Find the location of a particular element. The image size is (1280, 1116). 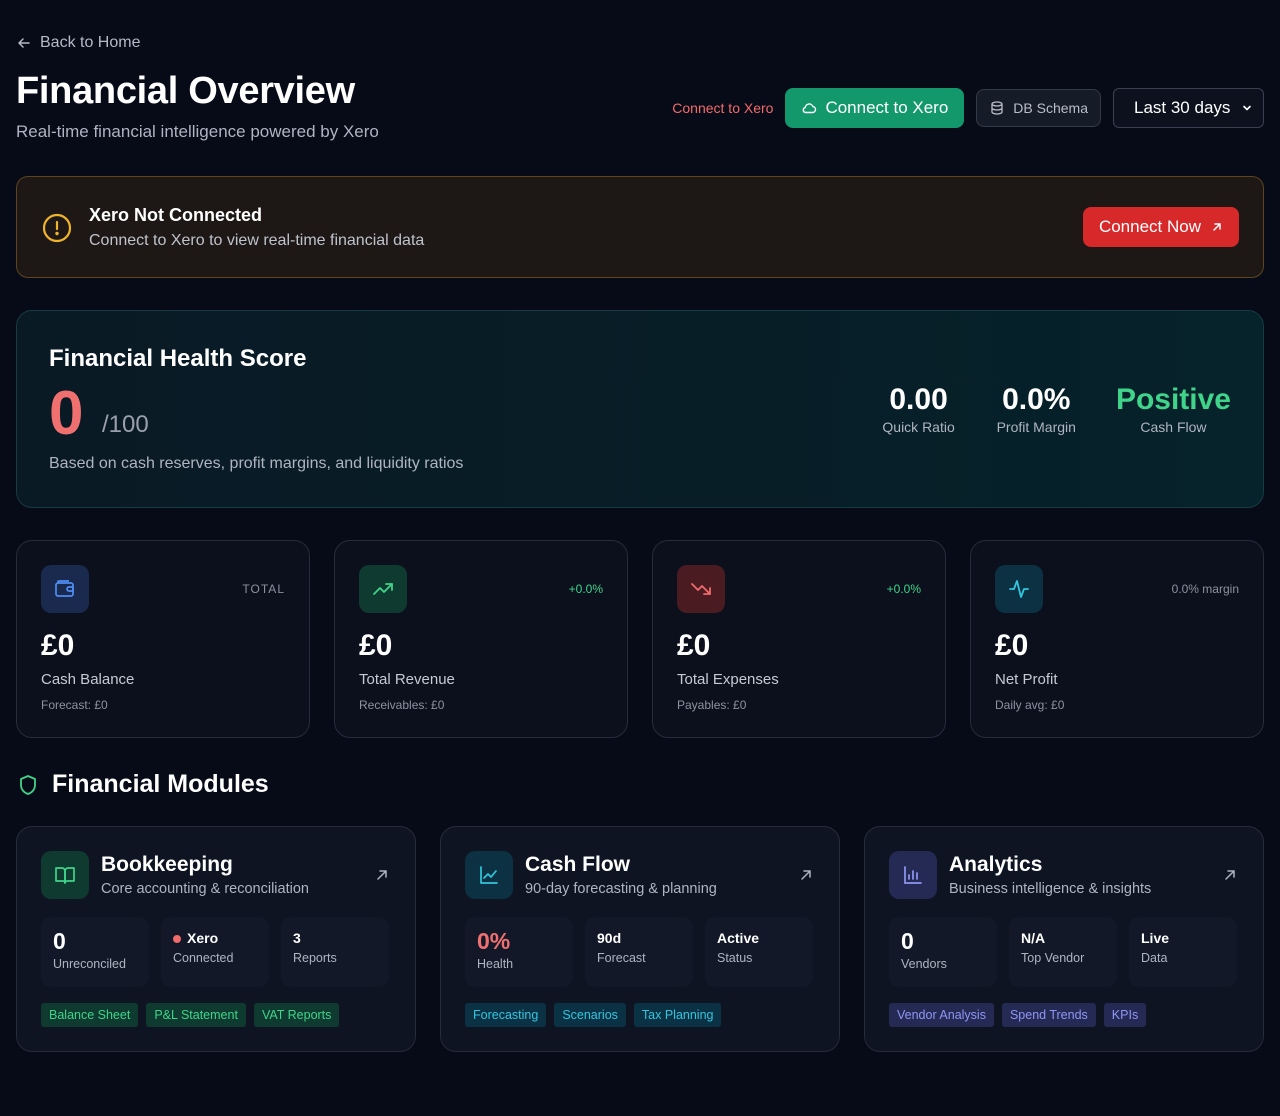

stat-sub: Daily avg: £0 is located at coordinates (1030, 705).